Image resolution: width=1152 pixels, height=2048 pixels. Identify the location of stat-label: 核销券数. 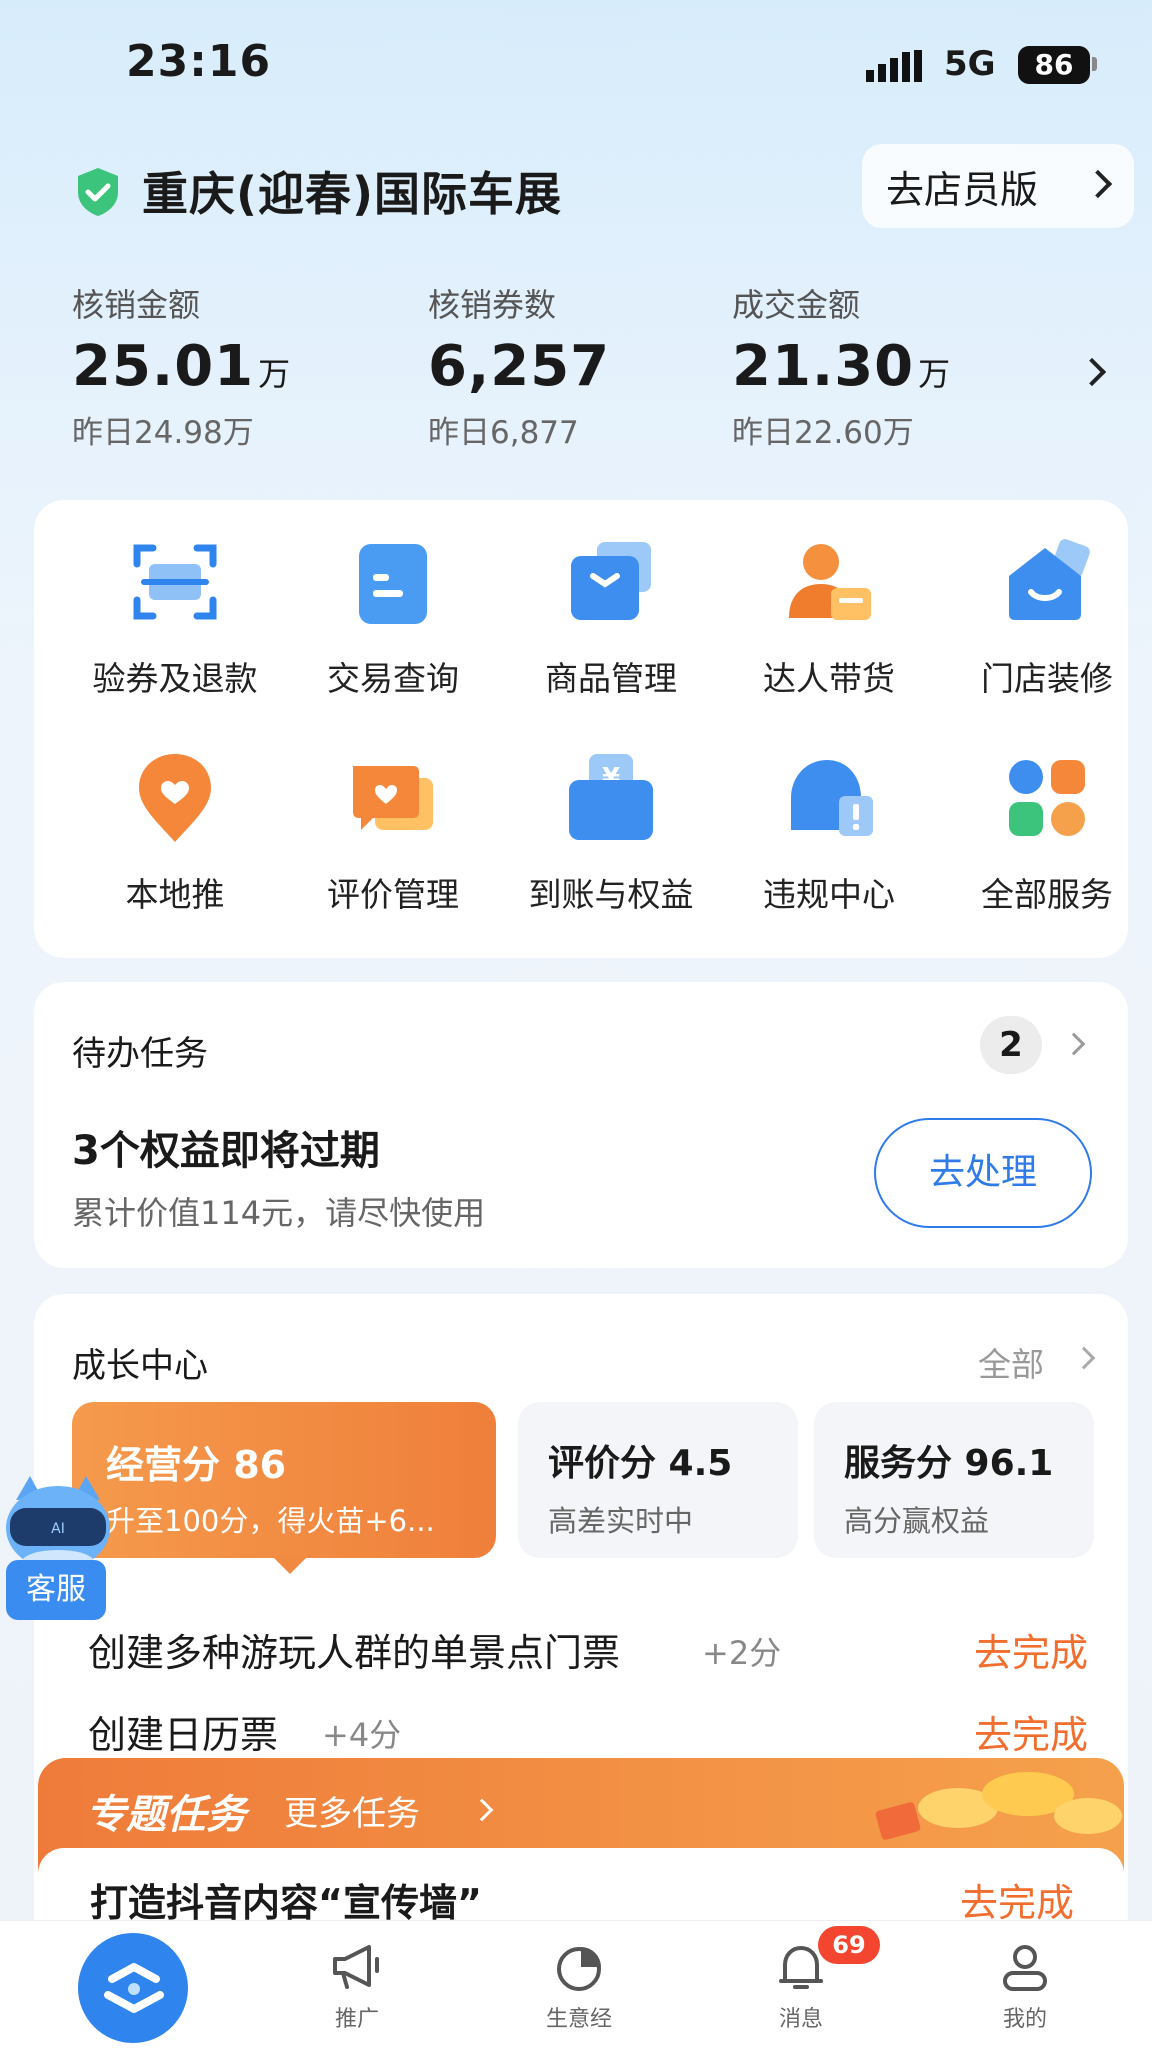
(492, 305).